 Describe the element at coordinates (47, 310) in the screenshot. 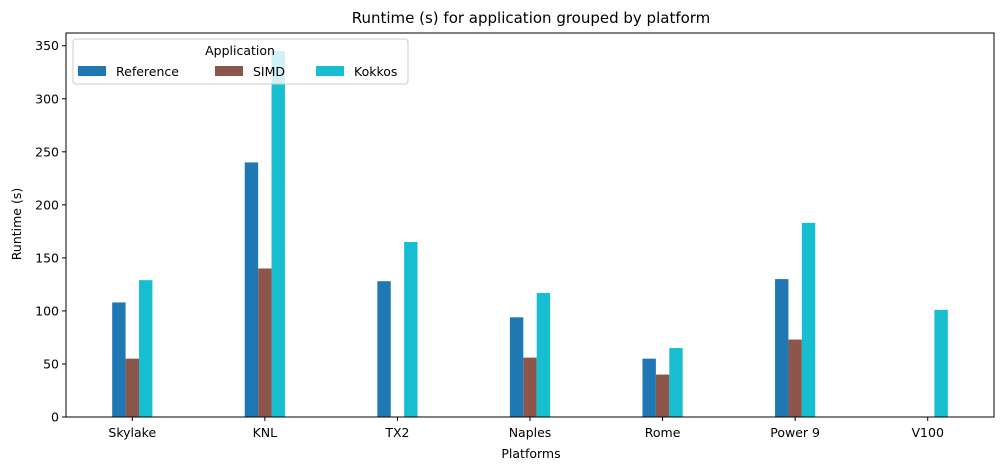

I see `y-tick-label: 100` at that location.